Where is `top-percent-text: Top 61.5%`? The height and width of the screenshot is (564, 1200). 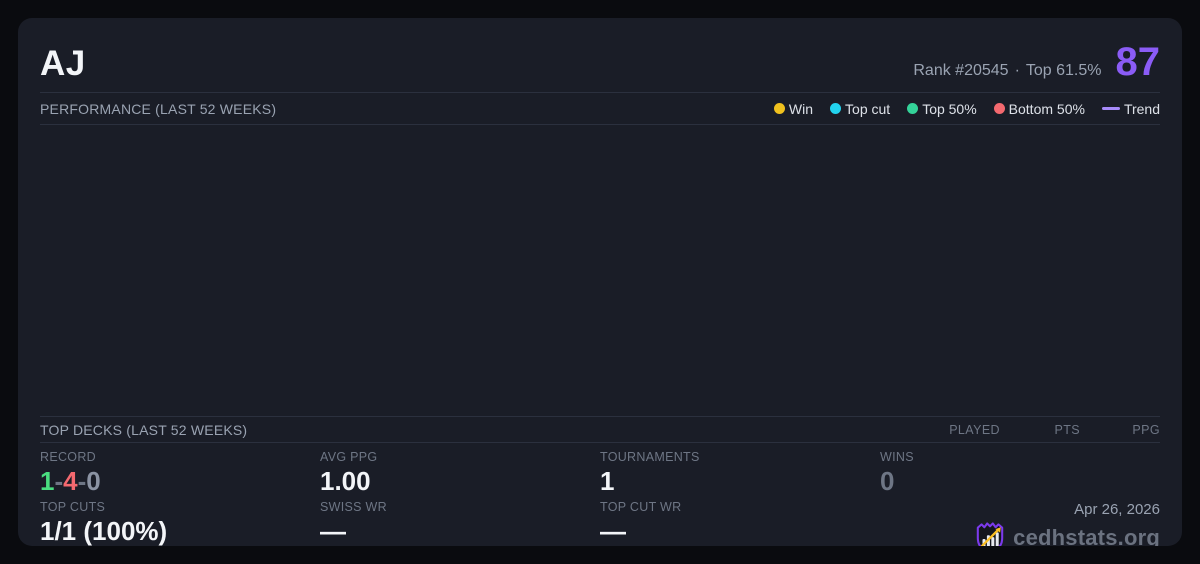
top-percent-text: Top 61.5% is located at coordinates (1063, 70).